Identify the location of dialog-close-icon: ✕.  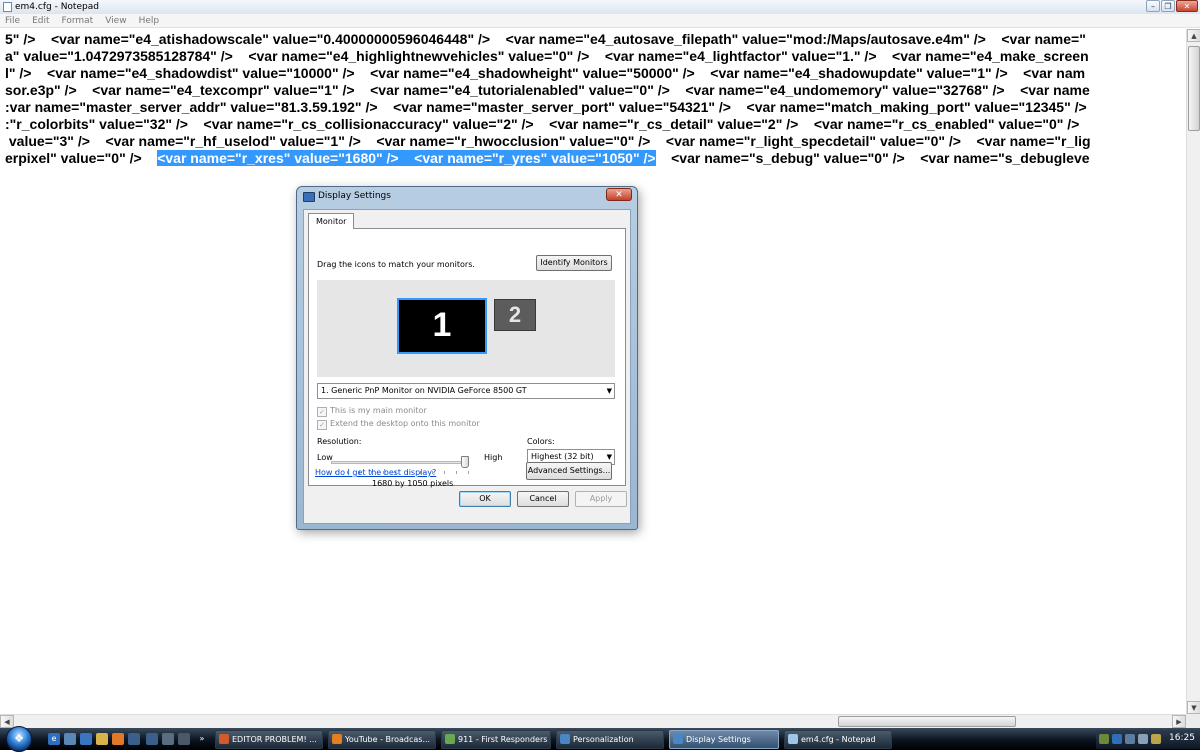
(619, 194).